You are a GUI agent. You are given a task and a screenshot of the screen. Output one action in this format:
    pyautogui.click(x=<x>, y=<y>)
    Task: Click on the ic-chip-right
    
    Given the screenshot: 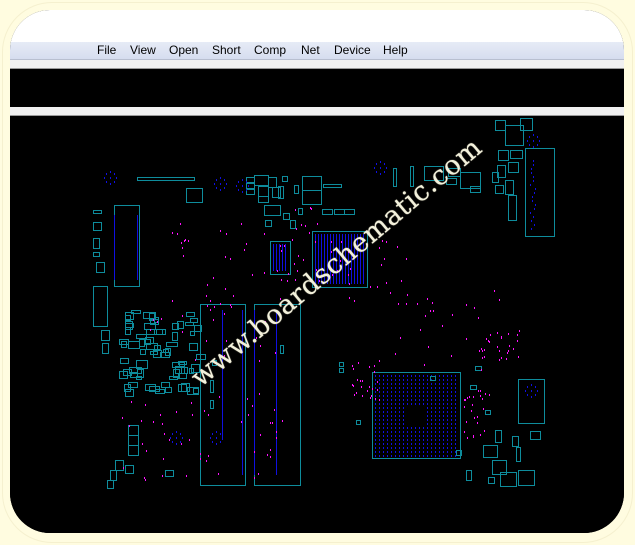 What is the action you would take?
    pyautogui.click(x=531, y=401)
    